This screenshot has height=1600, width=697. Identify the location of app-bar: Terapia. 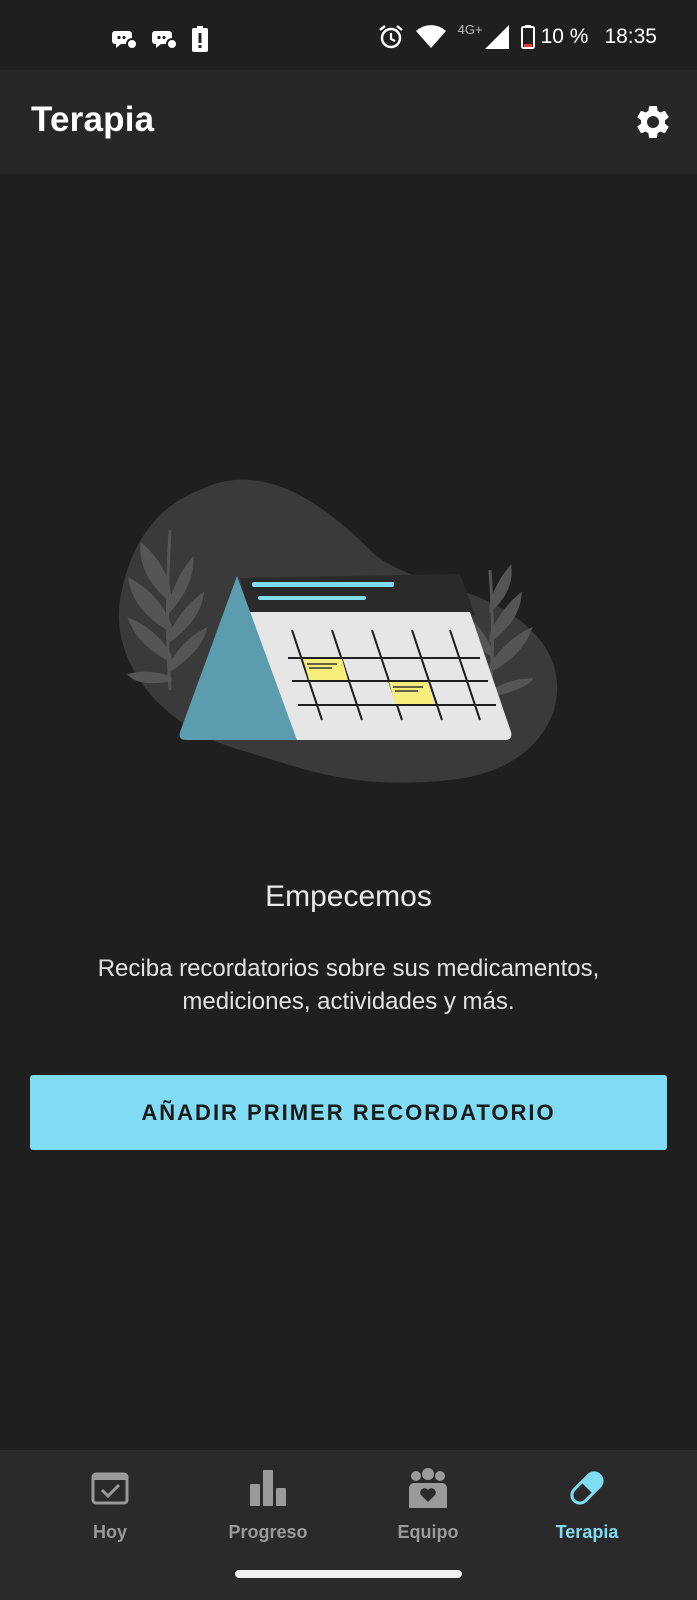
(348, 122).